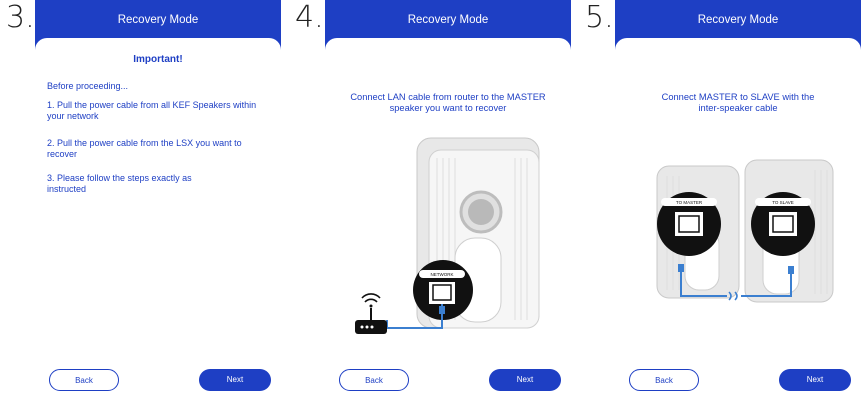 The image size is (861, 409). What do you see at coordinates (371, 300) in the screenshot?
I see `wifi-icon` at bounding box center [371, 300].